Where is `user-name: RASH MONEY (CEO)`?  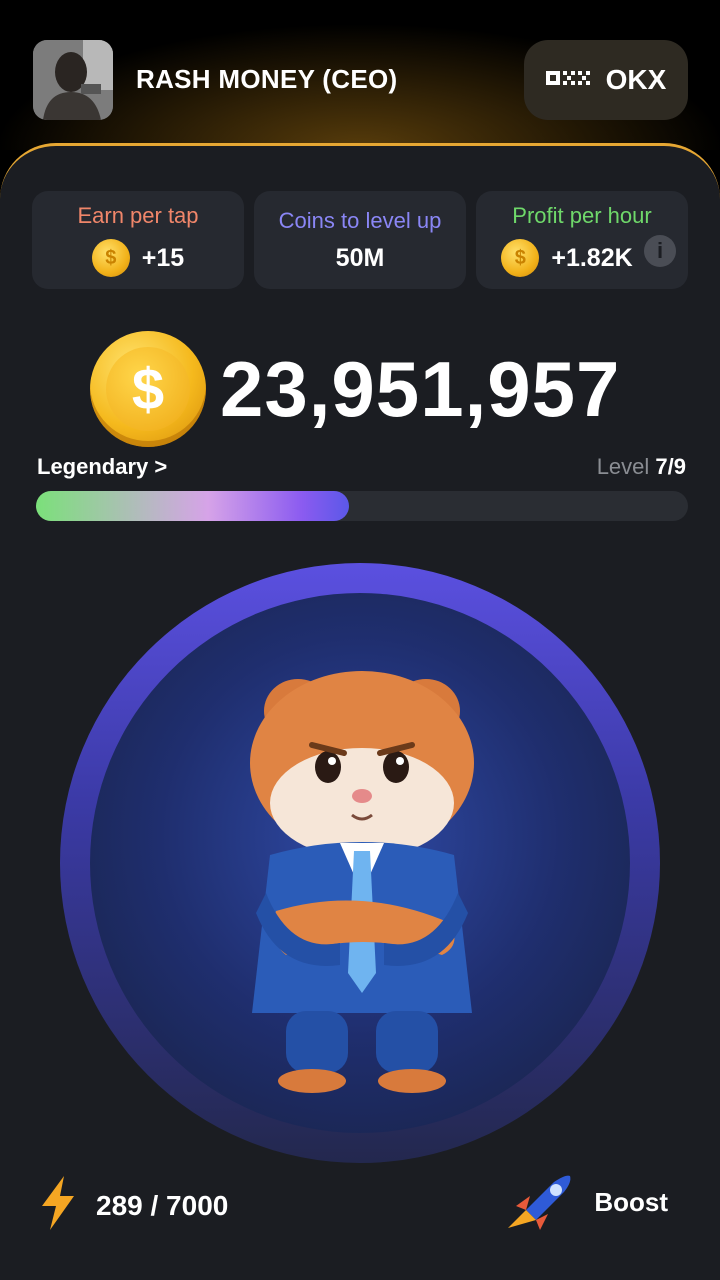 user-name: RASH MONEY (CEO) is located at coordinates (267, 79).